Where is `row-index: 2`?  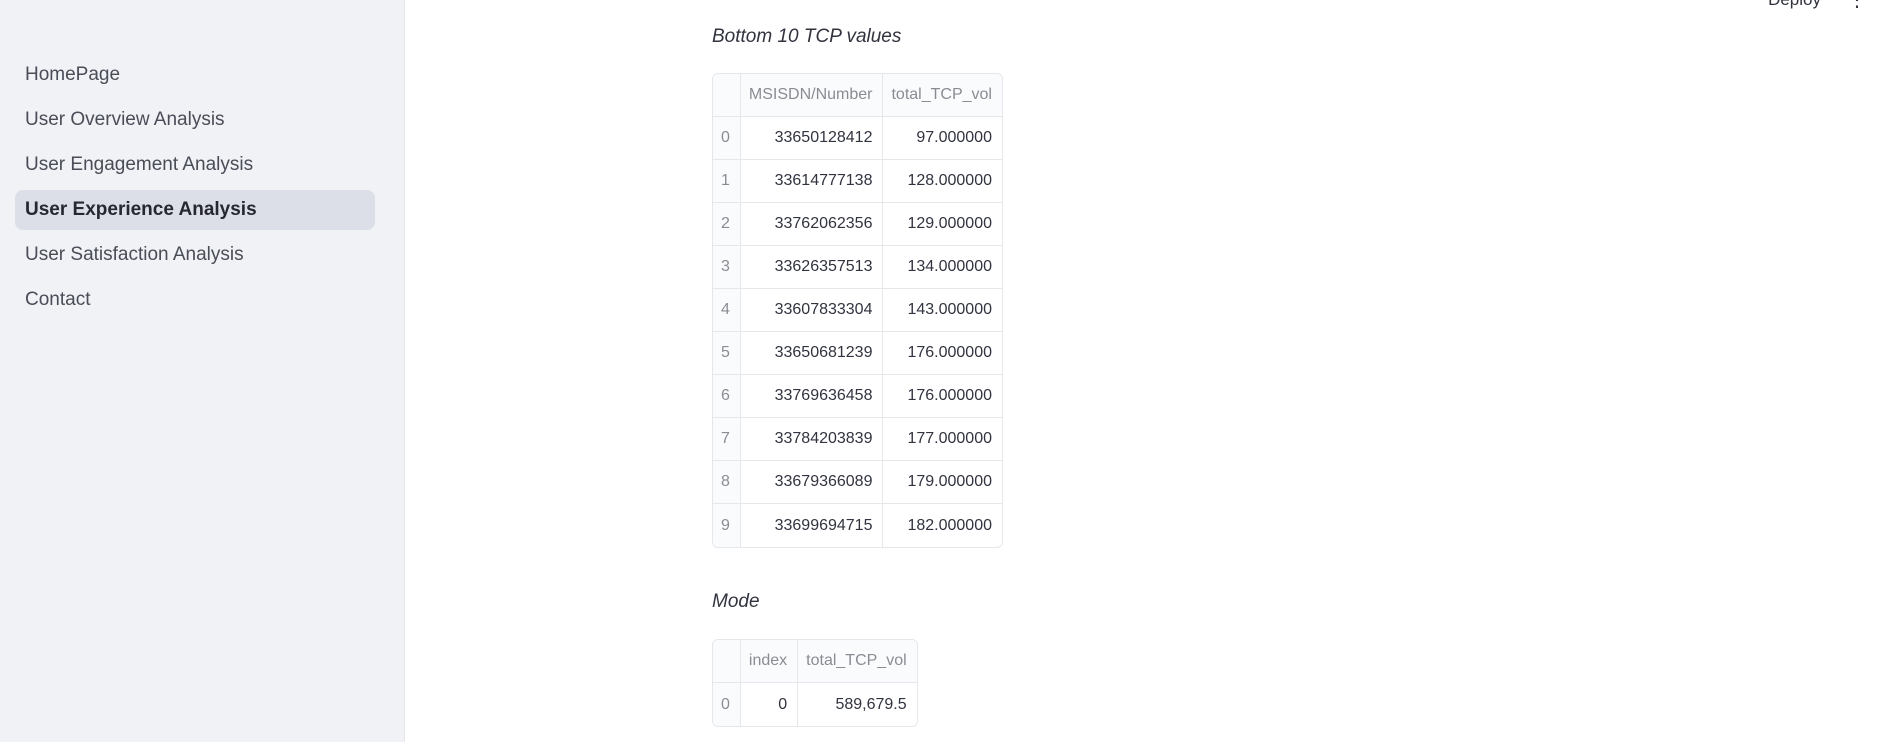
row-index: 2 is located at coordinates (727, 224).